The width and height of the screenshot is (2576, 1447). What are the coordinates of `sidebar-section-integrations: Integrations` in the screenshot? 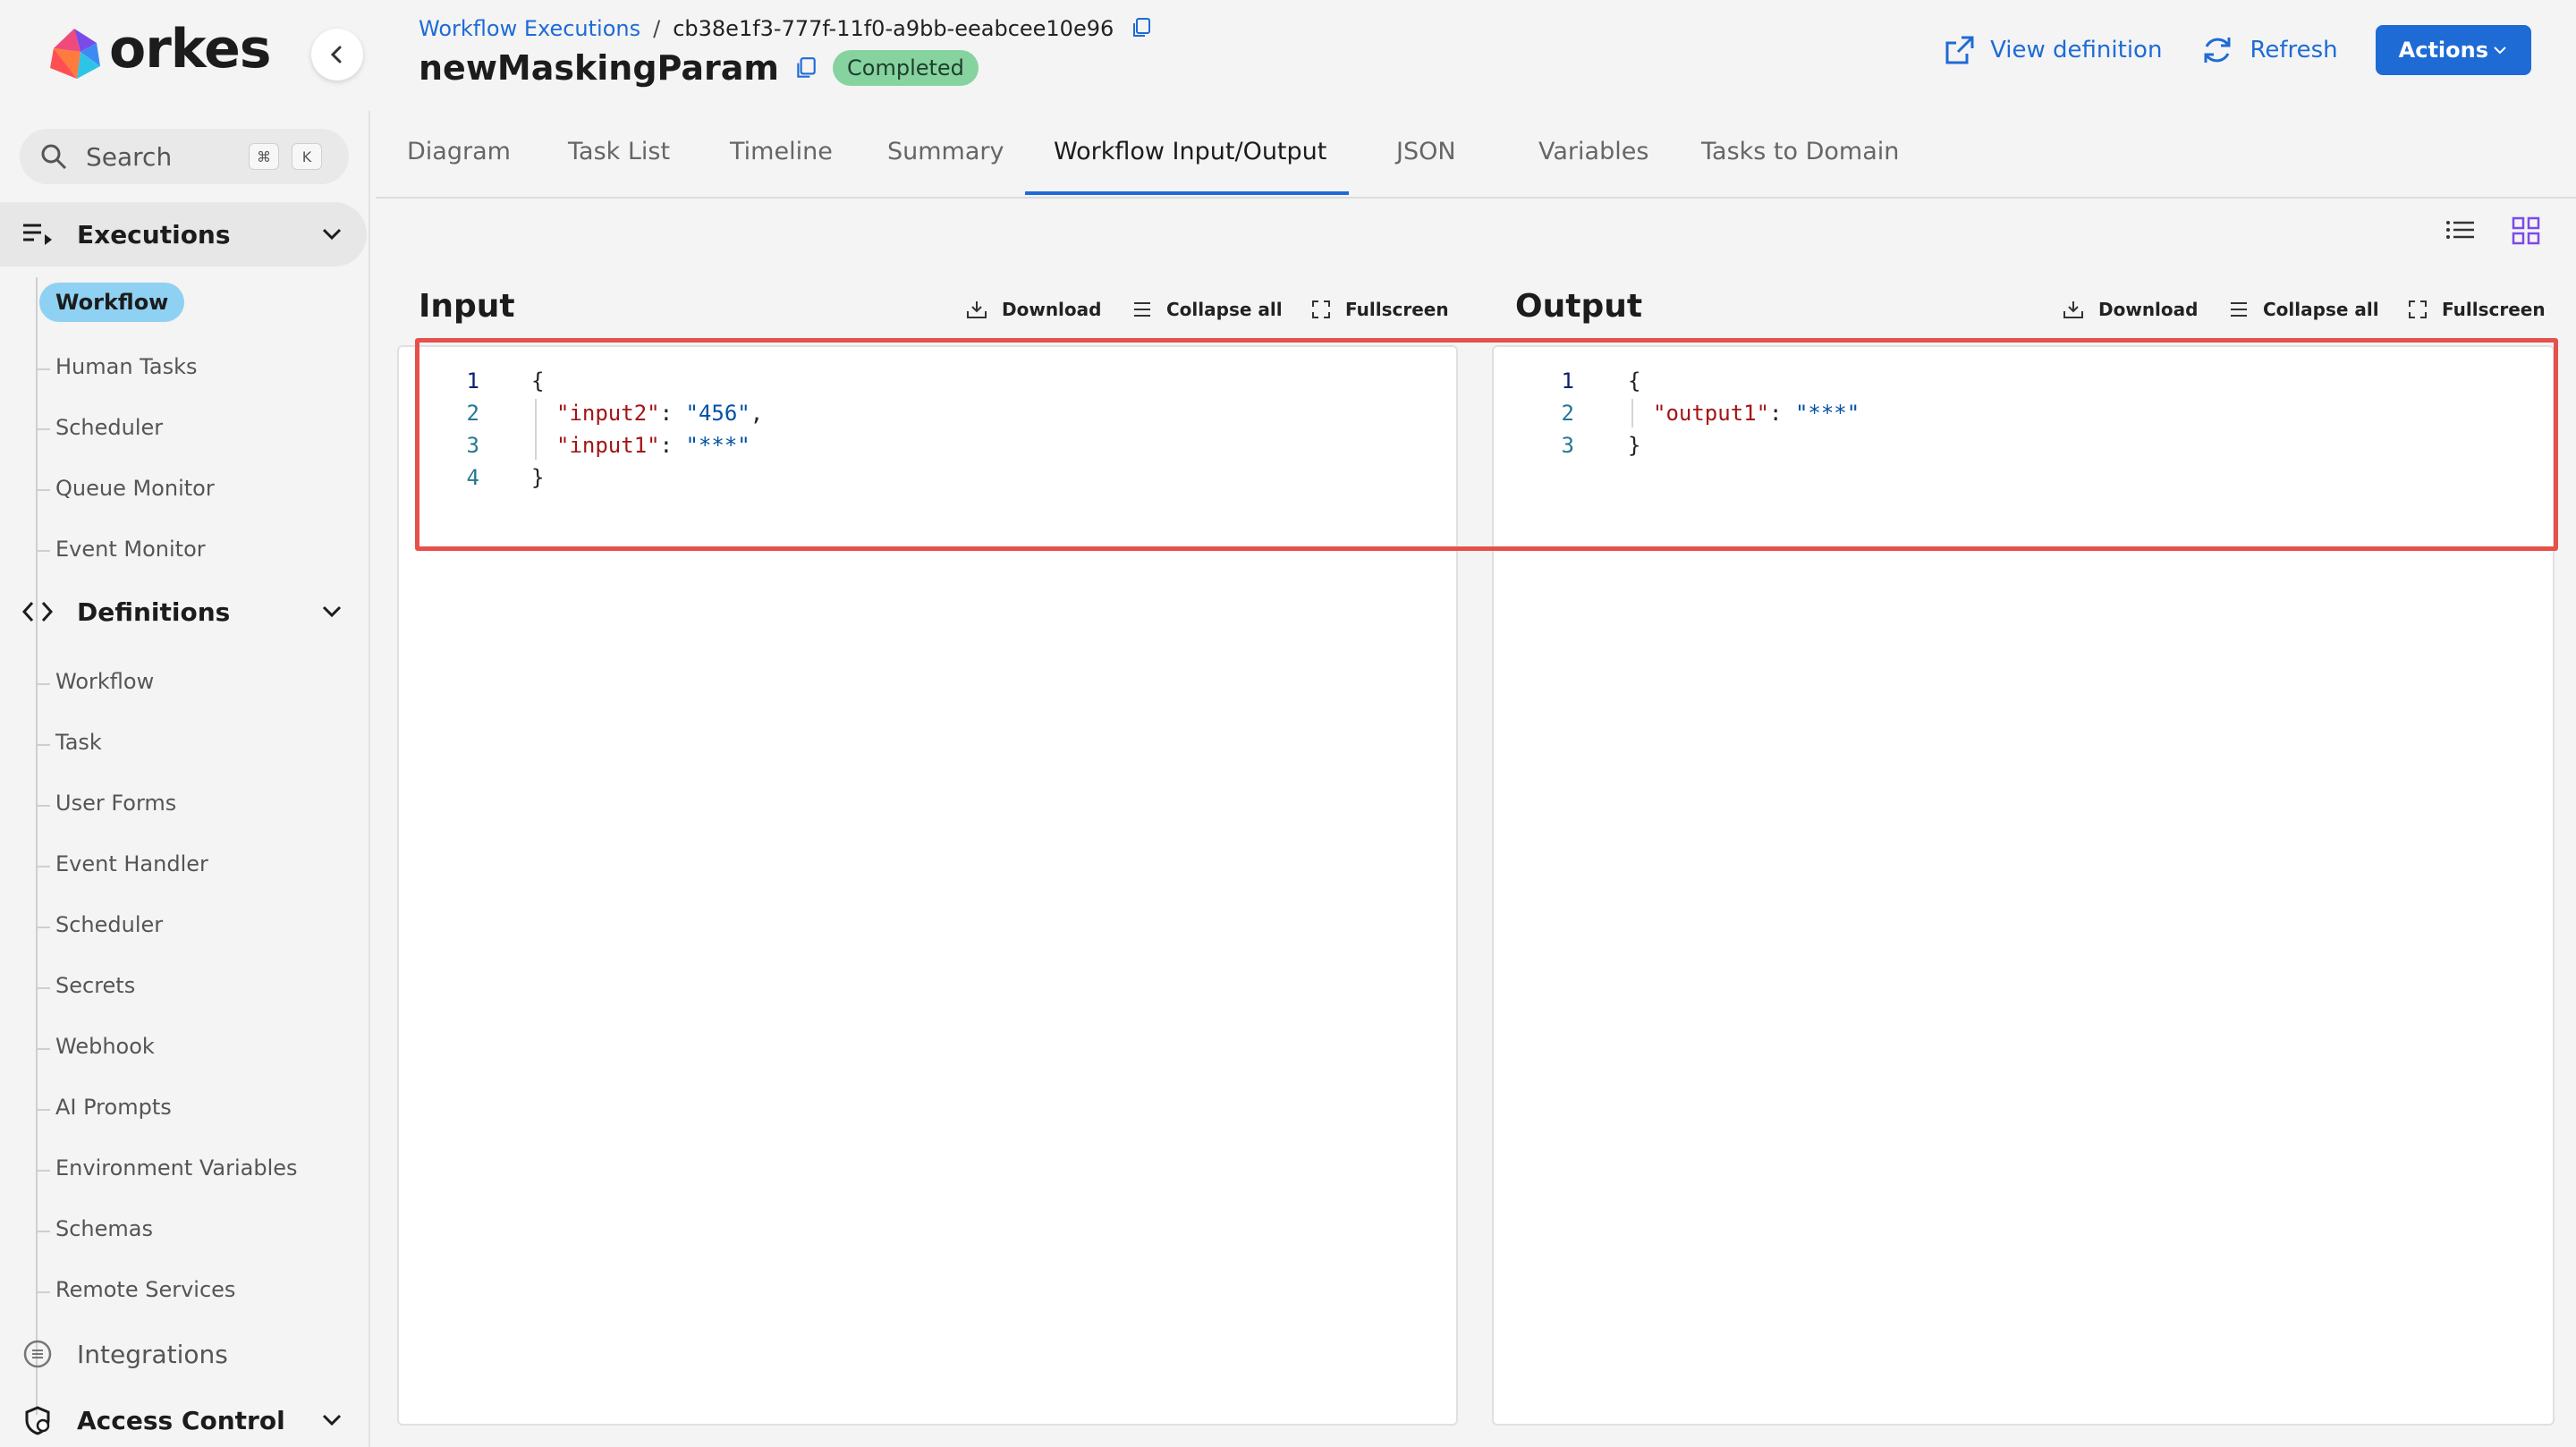 It's located at (183, 1354).